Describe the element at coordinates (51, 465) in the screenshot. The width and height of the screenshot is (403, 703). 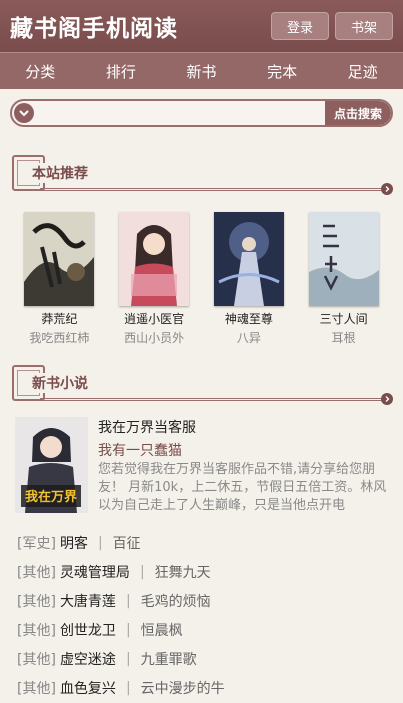
I see `featured-book-cover: 我在万界` at that location.